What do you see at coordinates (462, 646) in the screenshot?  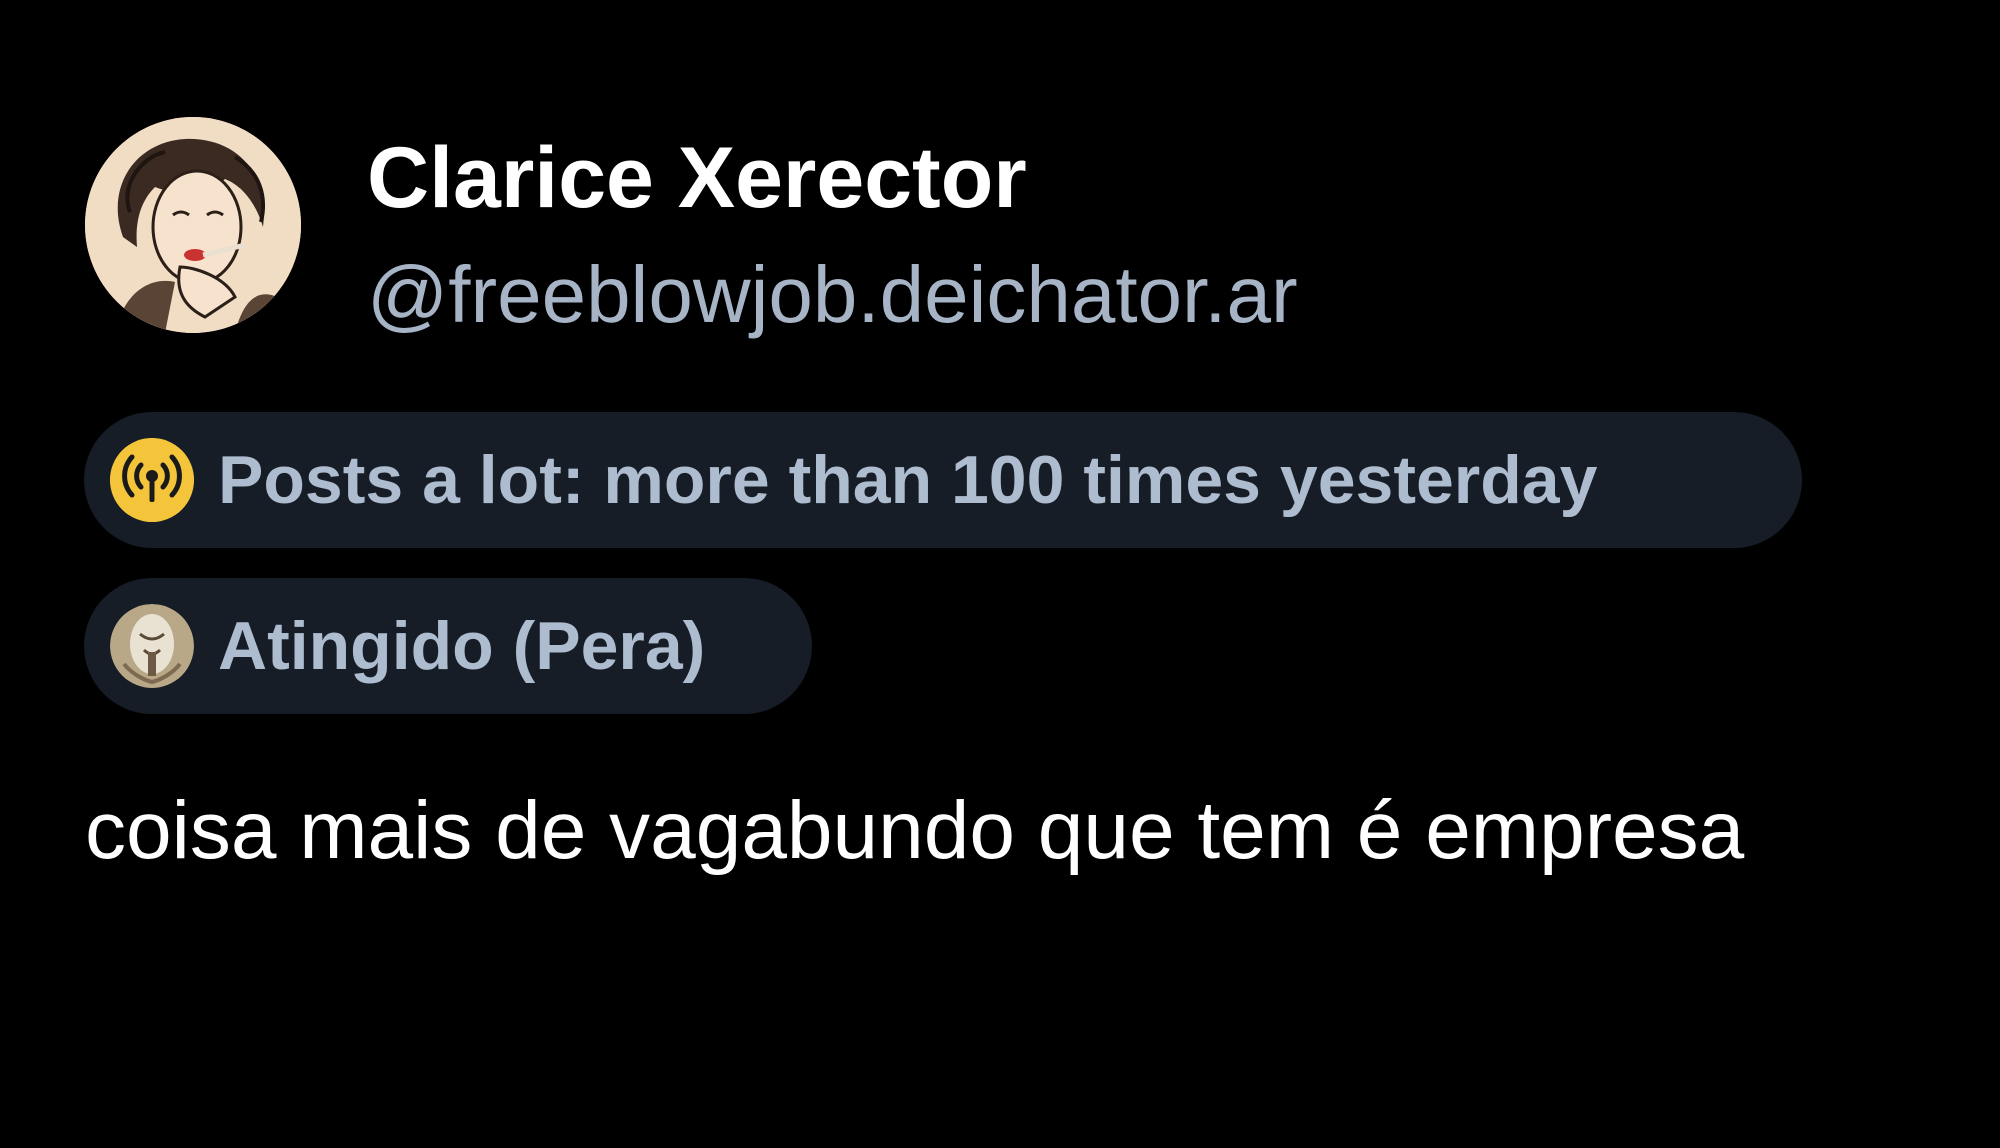 I see `moderation-label-text: Atingido (Pera)` at bounding box center [462, 646].